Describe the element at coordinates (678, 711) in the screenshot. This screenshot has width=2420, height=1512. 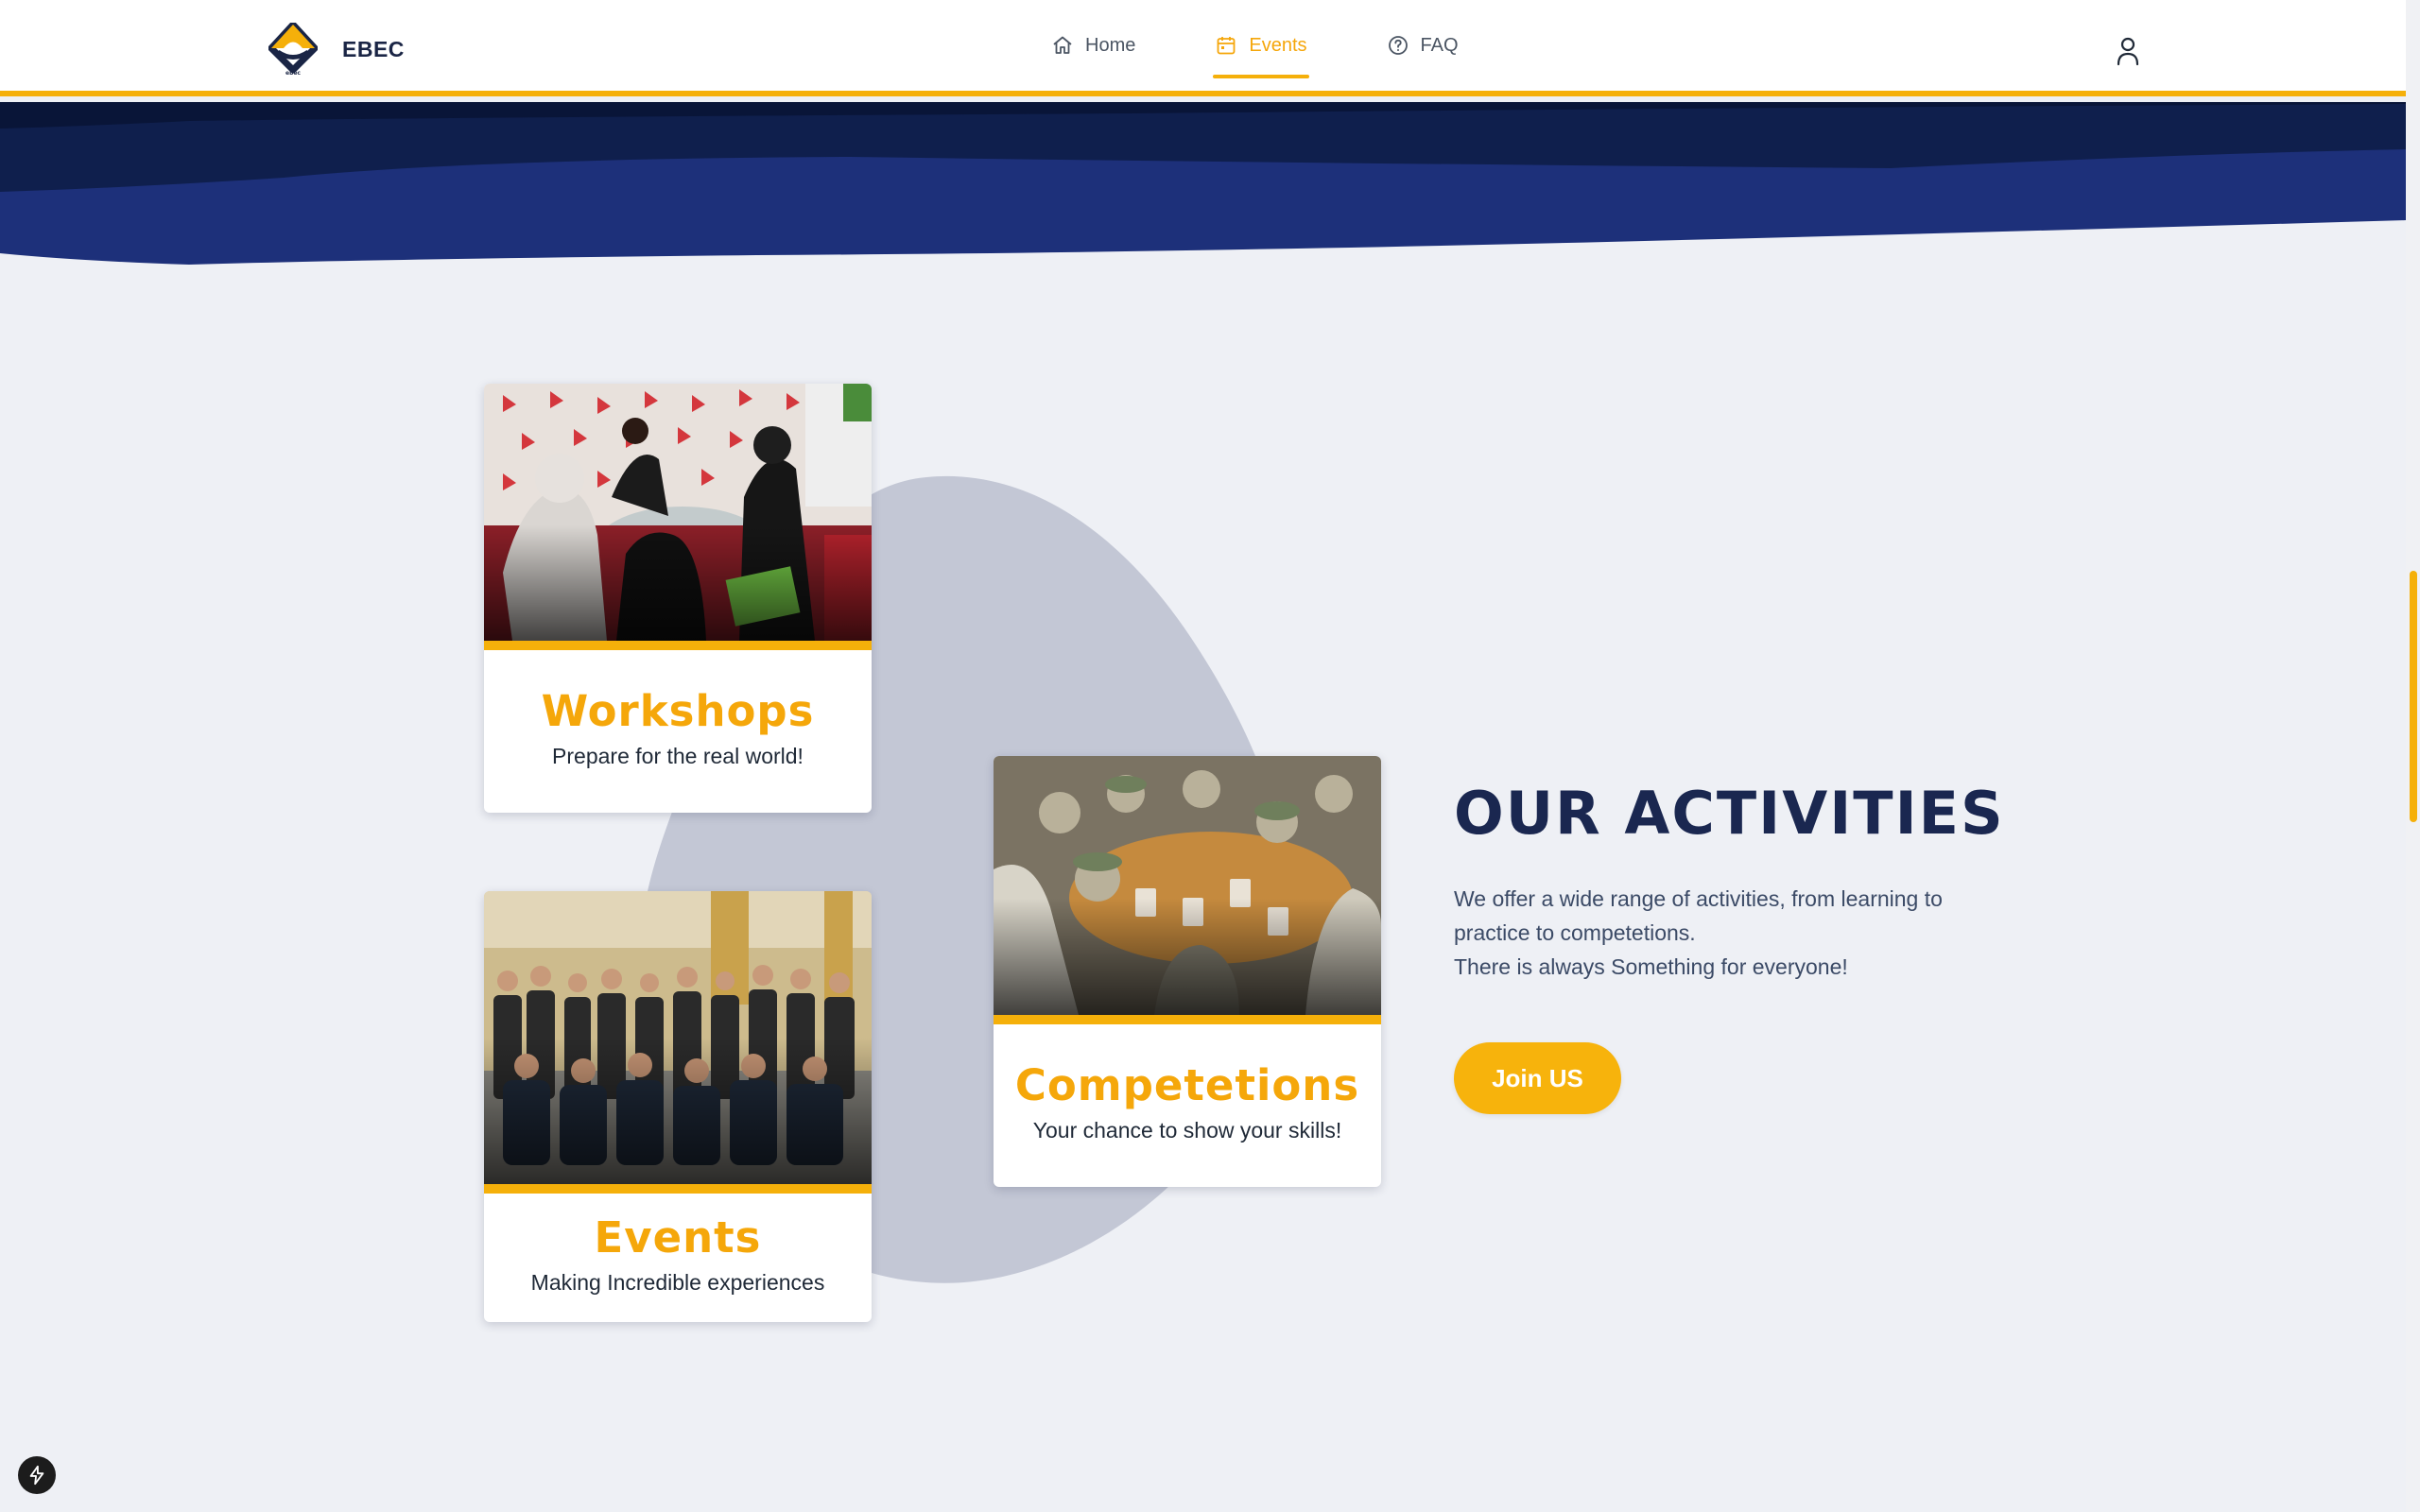
I see `card-title: Workshops` at that location.